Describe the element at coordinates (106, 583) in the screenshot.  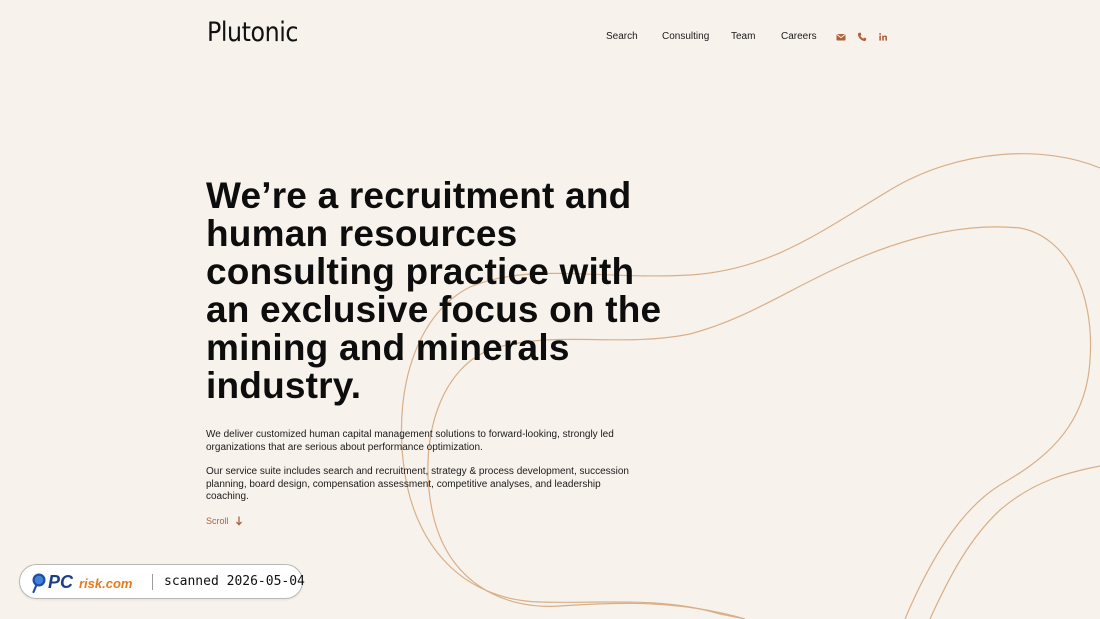
I see `svg-text: risk.com` at that location.